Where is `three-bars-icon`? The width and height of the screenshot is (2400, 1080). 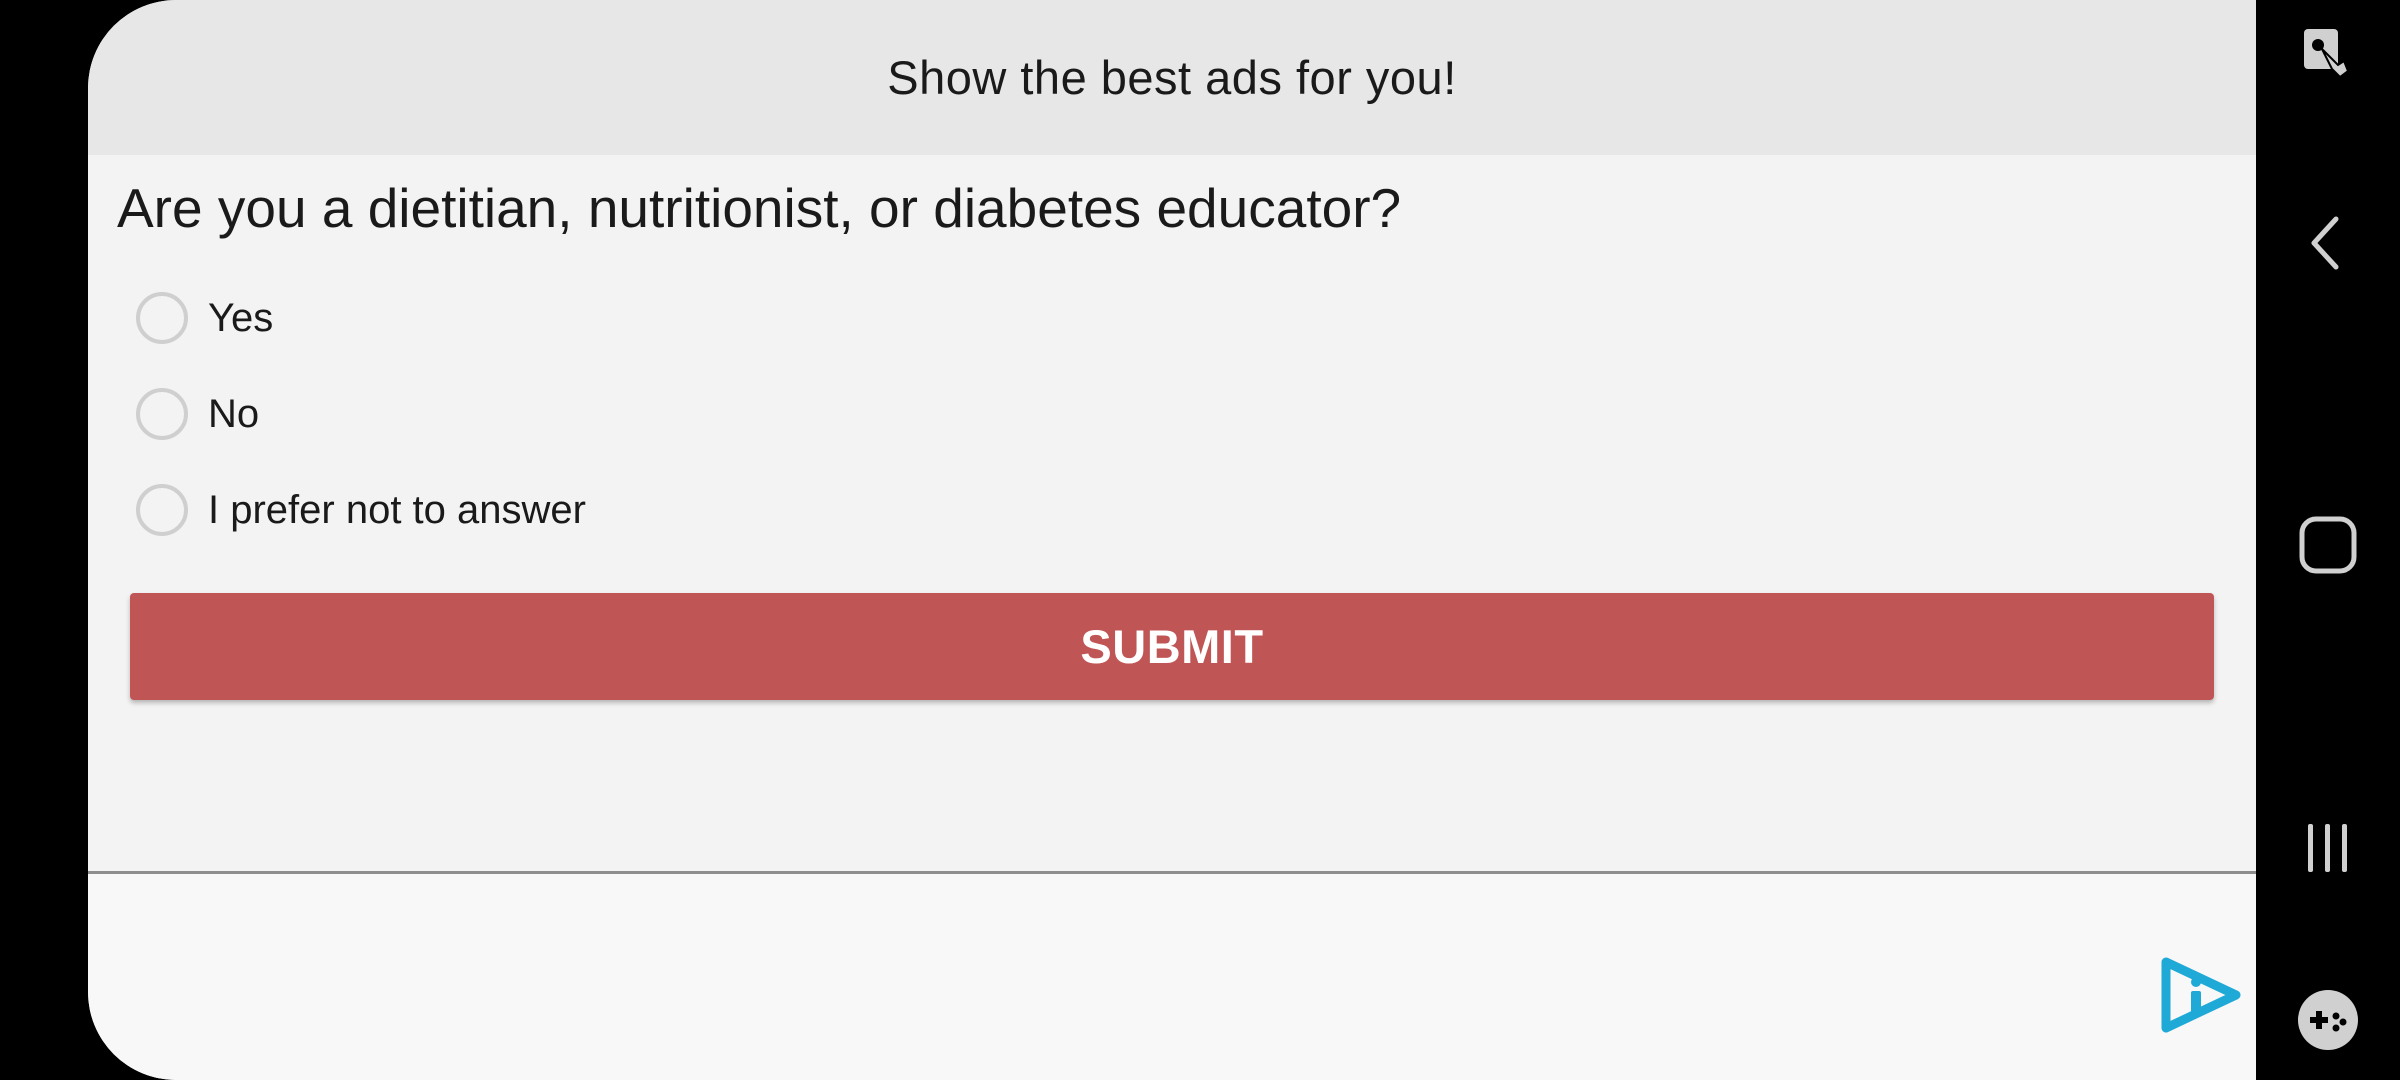 three-bars-icon is located at coordinates (2328, 848).